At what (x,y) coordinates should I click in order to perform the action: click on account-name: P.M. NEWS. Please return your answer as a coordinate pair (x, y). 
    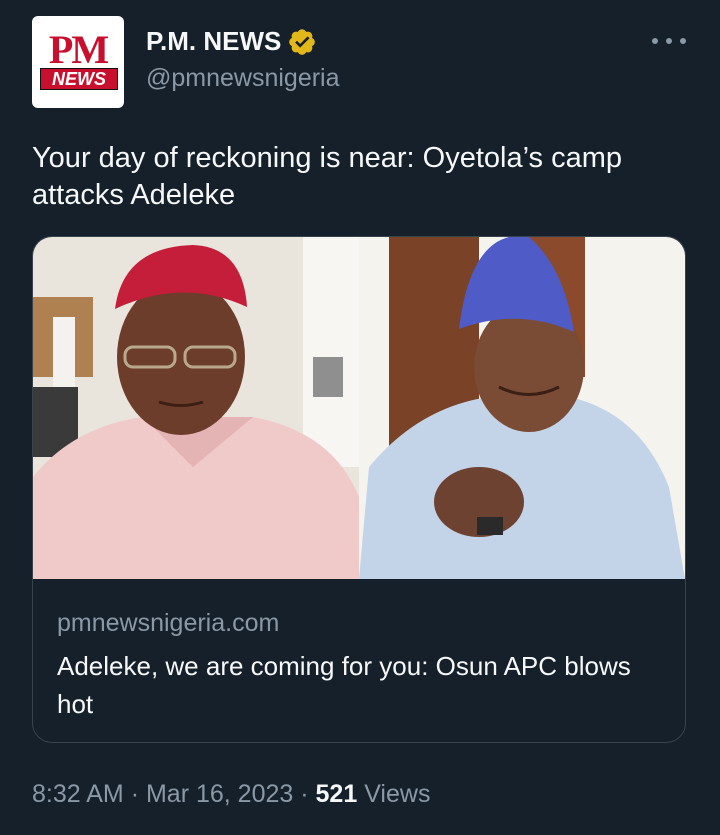
    Looking at the image, I should click on (231, 41).